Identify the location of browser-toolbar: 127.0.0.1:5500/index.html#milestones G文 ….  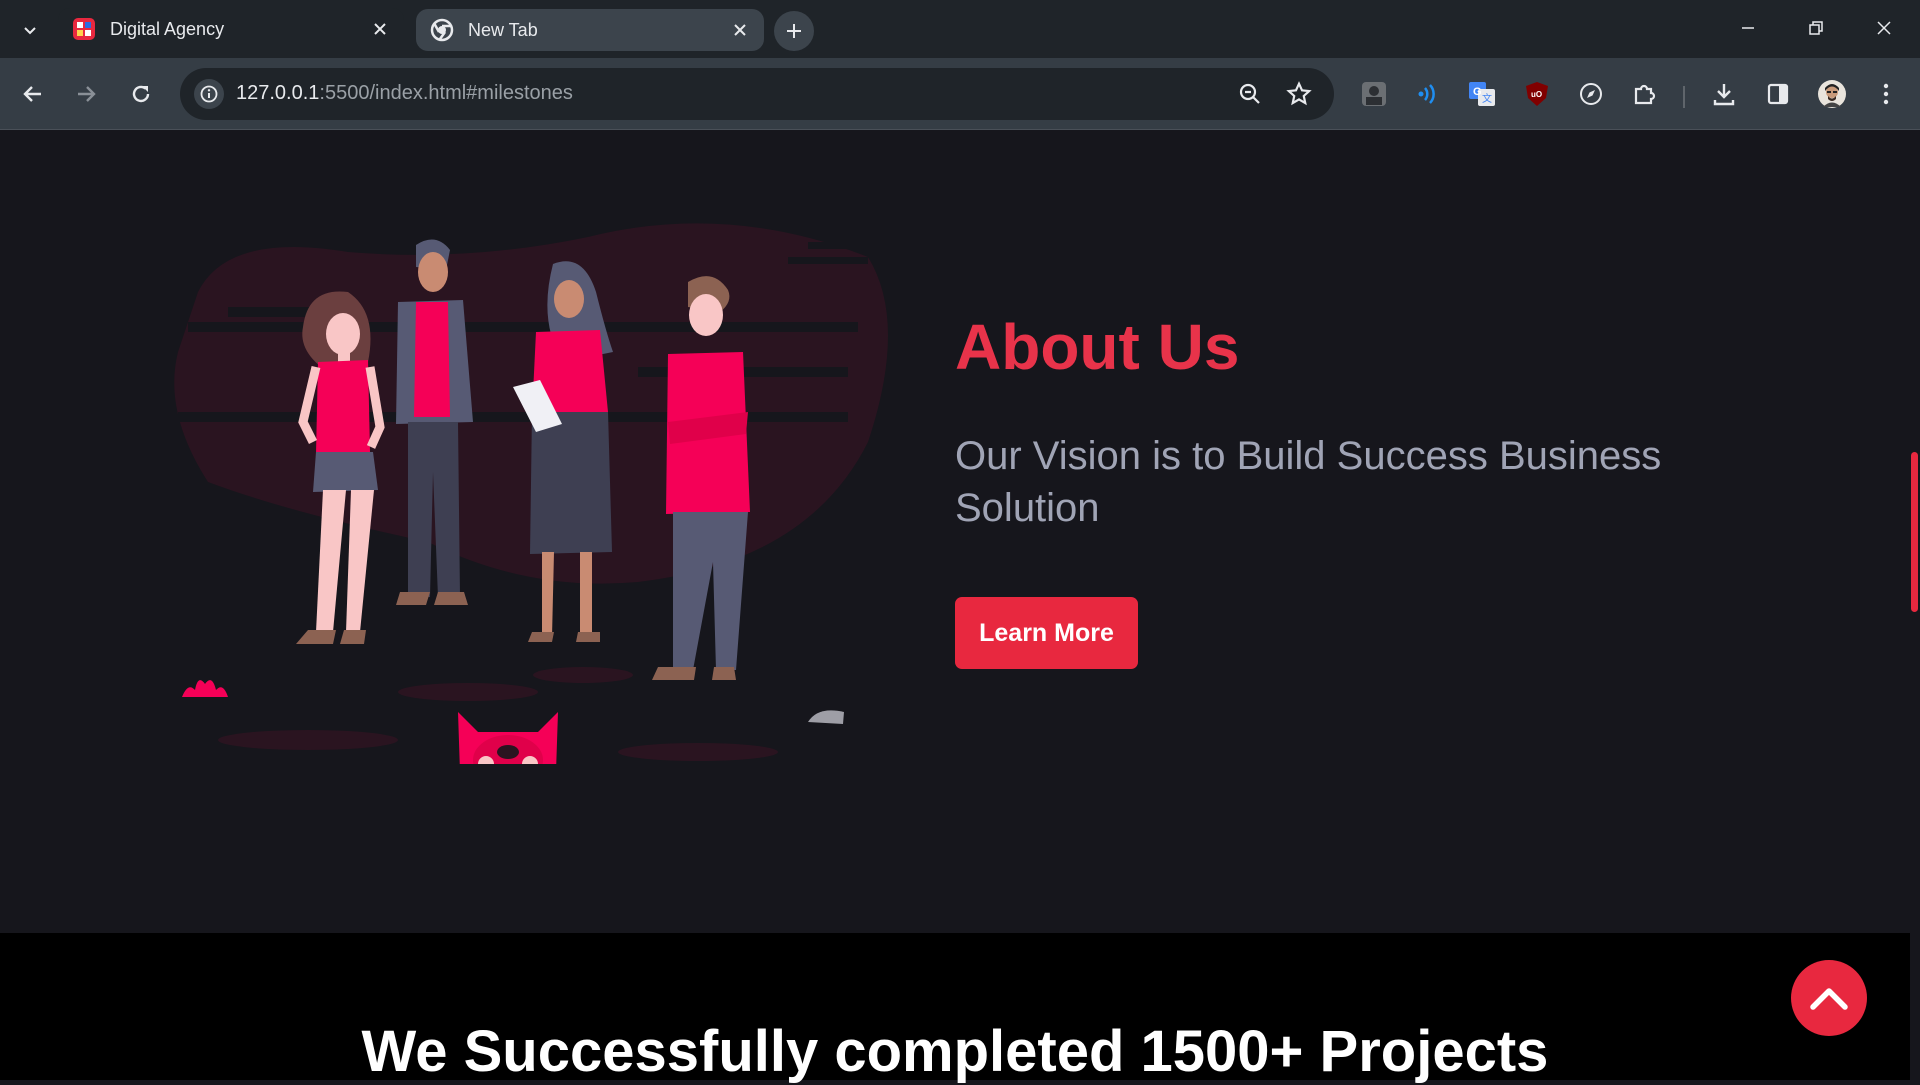
(960, 94).